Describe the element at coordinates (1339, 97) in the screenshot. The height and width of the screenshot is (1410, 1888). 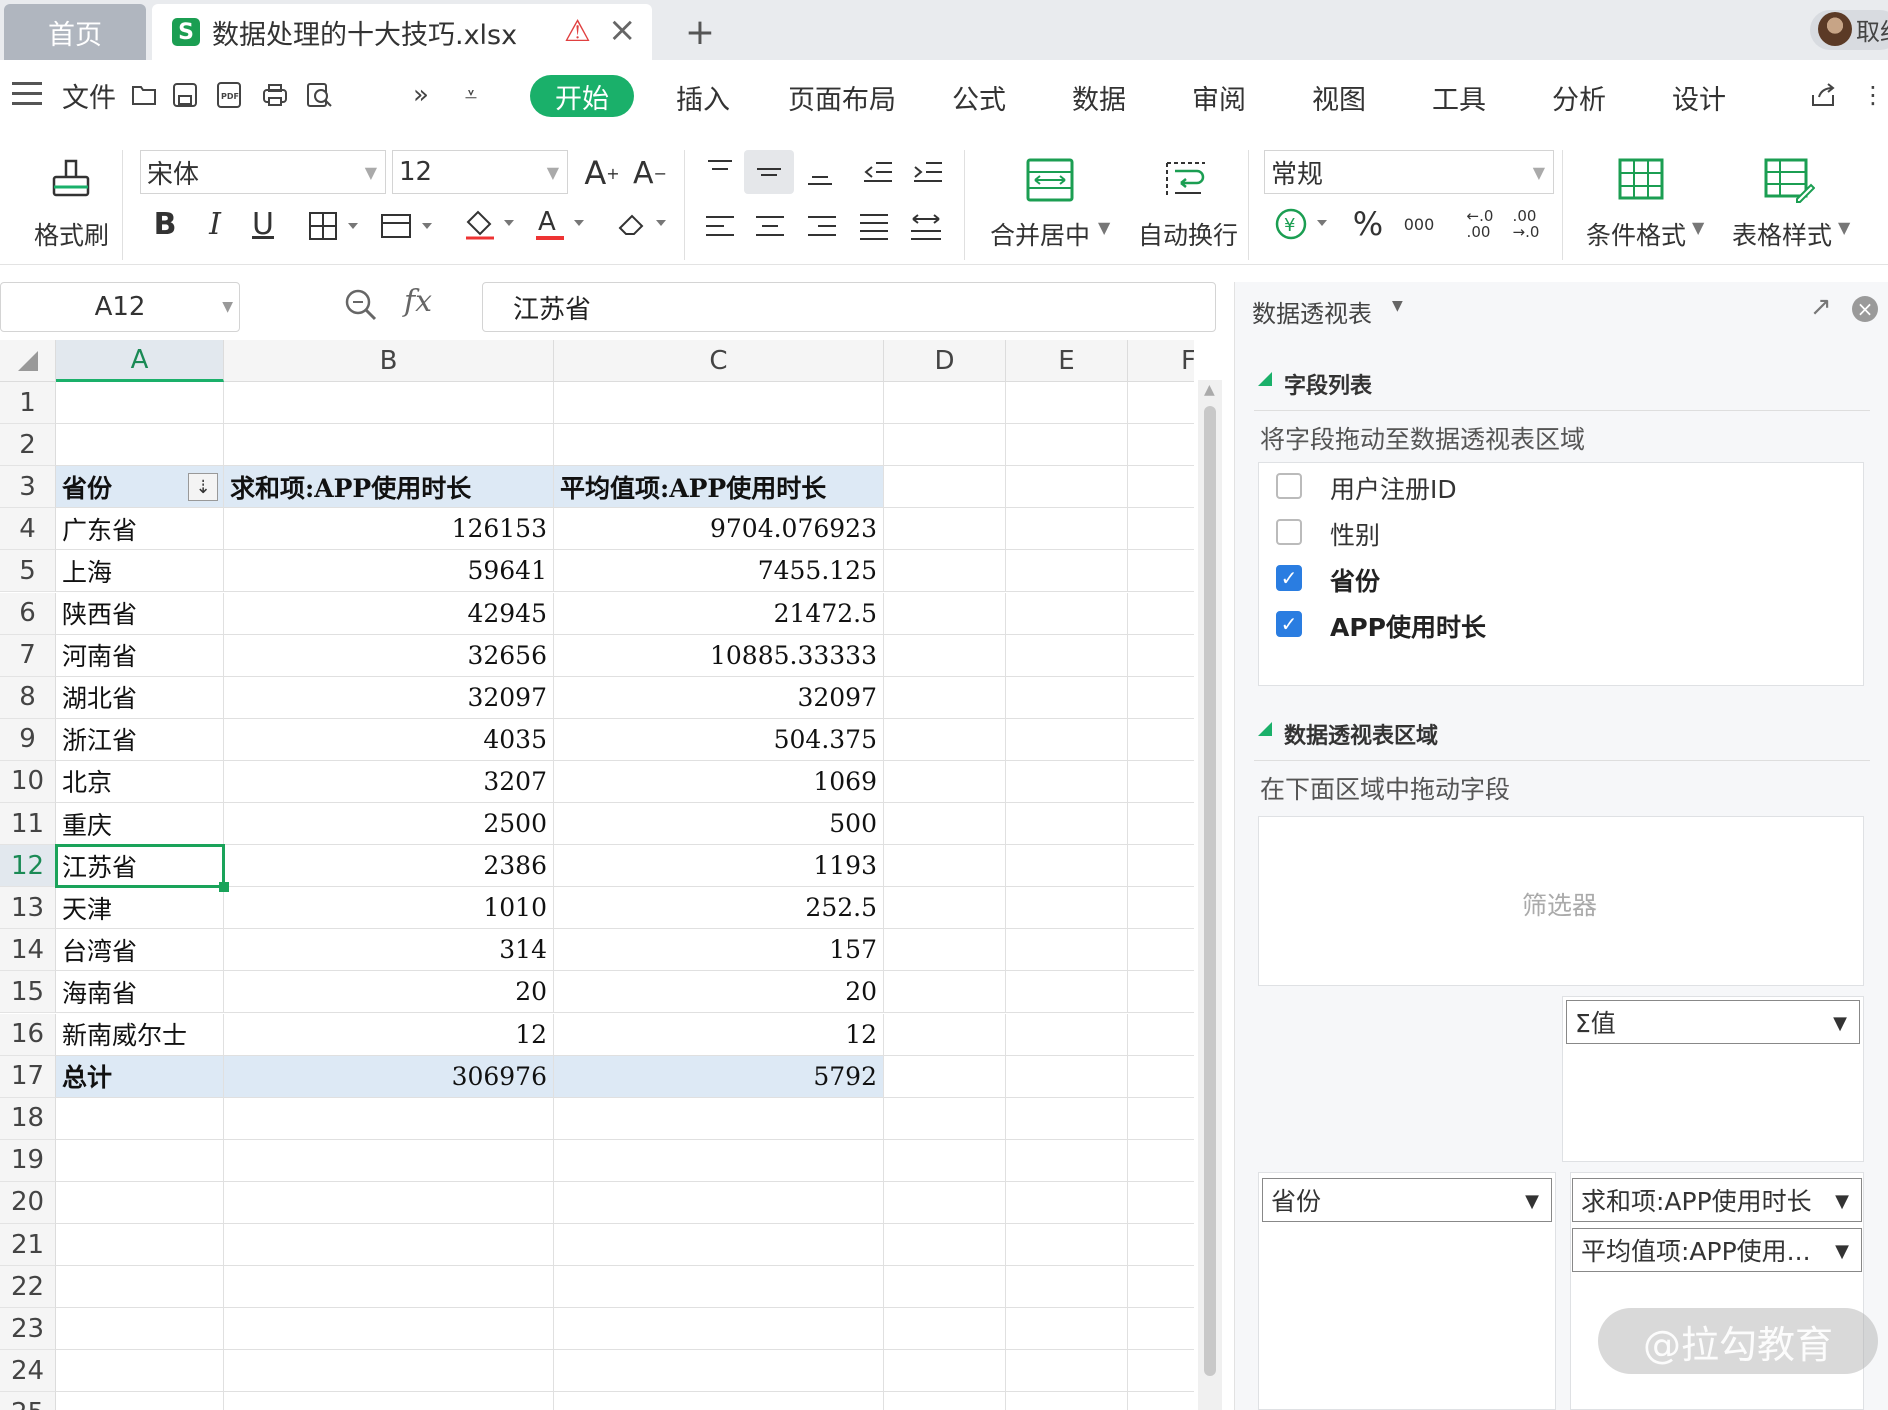
I see `tab-view: 视图` at that location.